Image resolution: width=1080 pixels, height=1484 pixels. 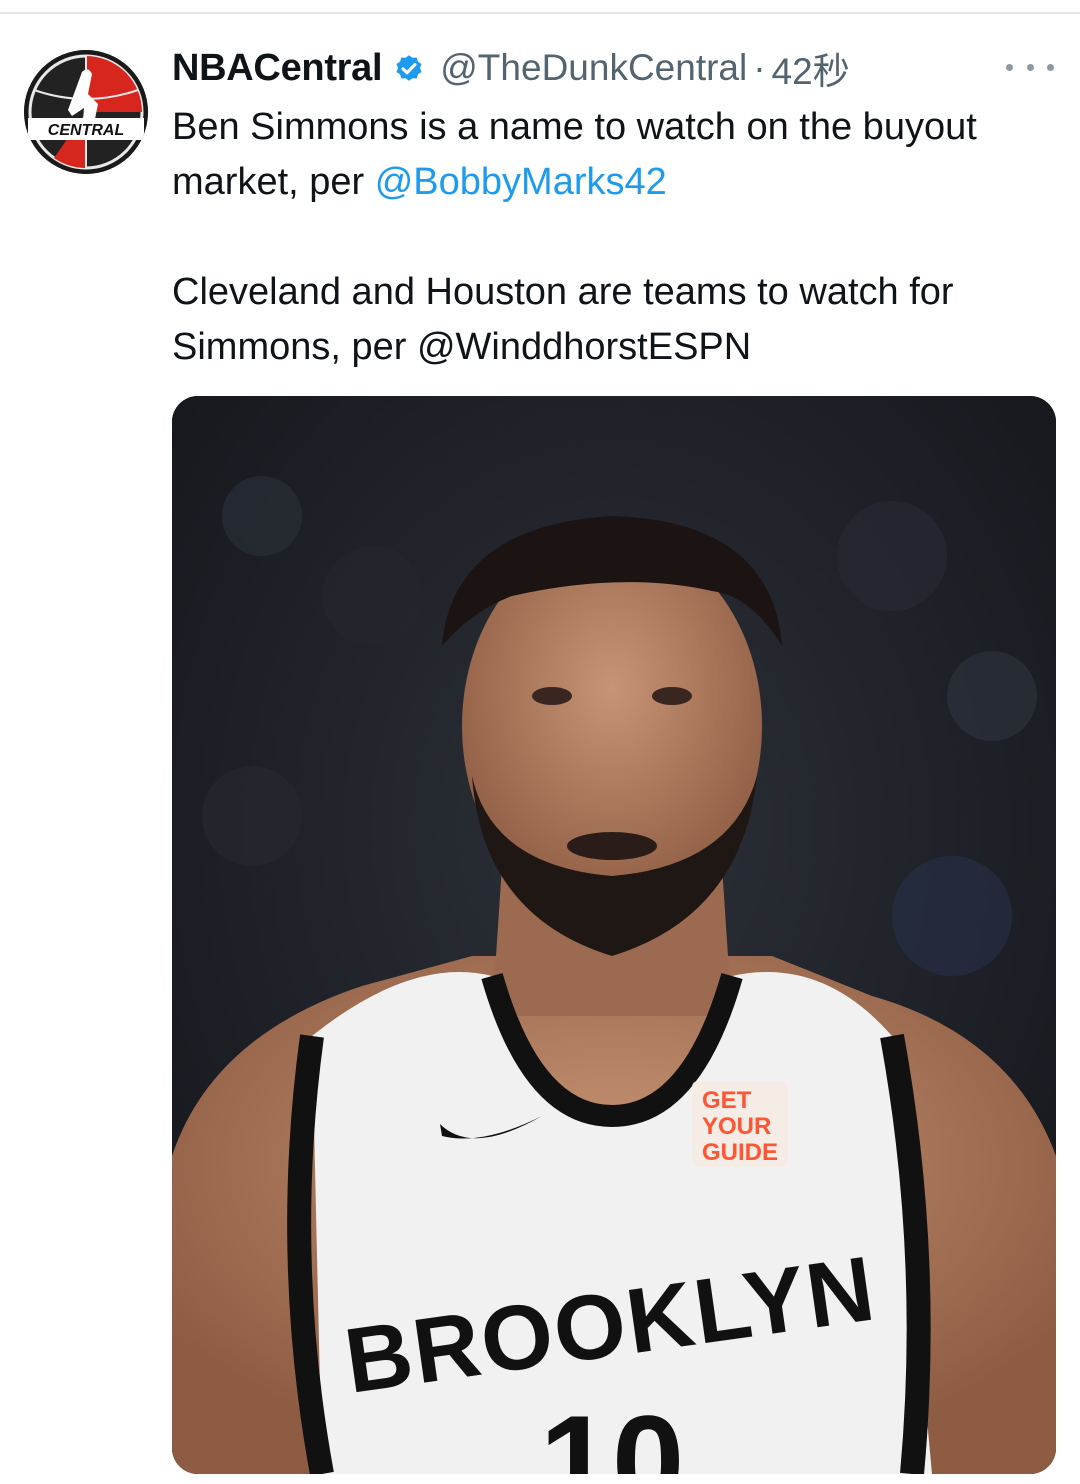 What do you see at coordinates (86, 130) in the screenshot?
I see `avatar-text: CENTRAL` at bounding box center [86, 130].